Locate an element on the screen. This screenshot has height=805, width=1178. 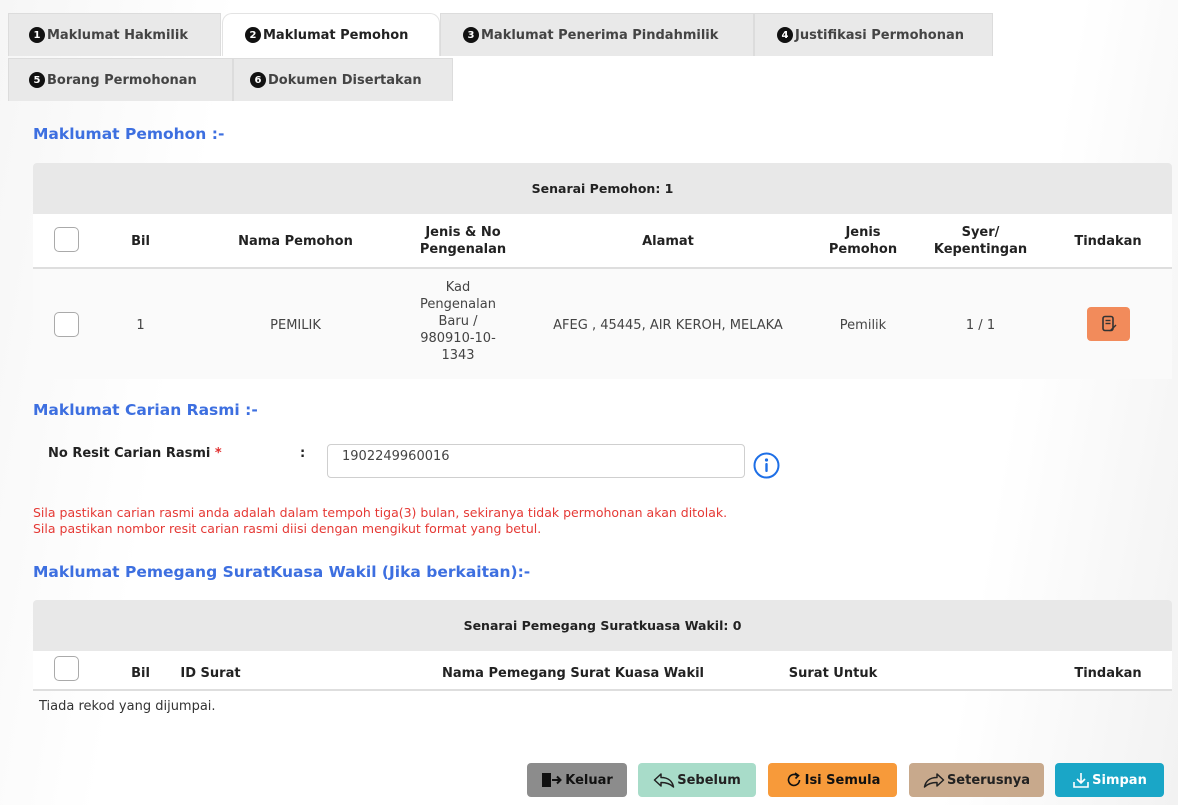
wakil-count: Senarai Pemegang Suratkuasa Wakil: 0 is located at coordinates (602, 625).